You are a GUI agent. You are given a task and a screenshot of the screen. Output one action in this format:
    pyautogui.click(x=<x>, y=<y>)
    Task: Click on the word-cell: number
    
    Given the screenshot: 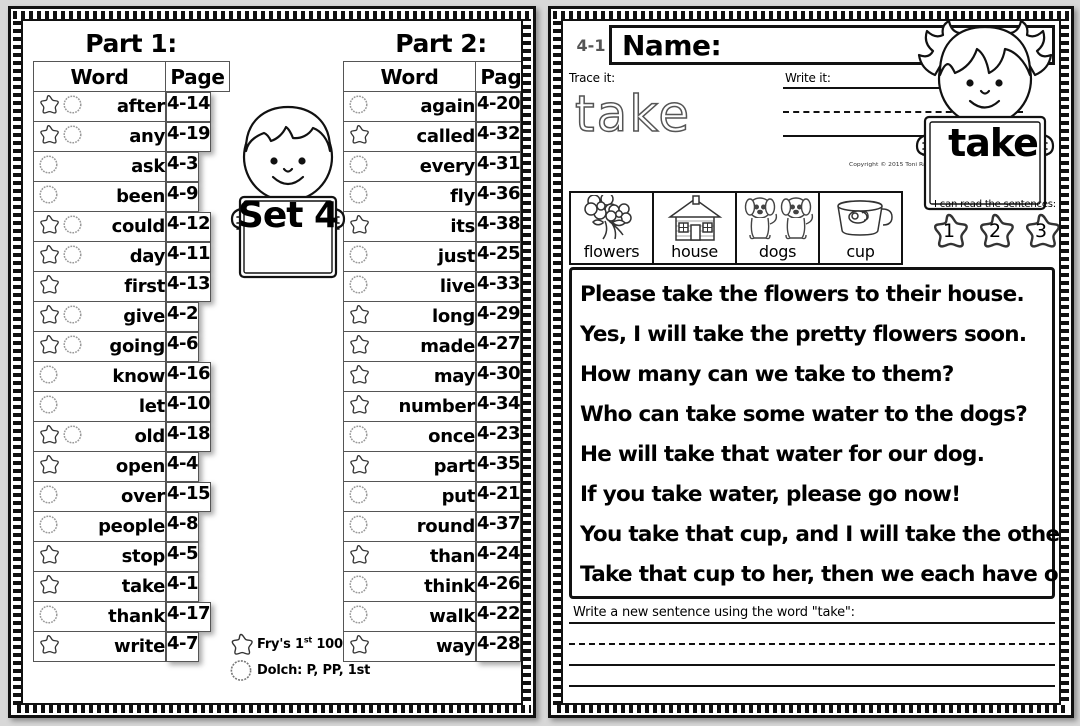 What is the action you would take?
    pyautogui.click(x=409, y=406)
    